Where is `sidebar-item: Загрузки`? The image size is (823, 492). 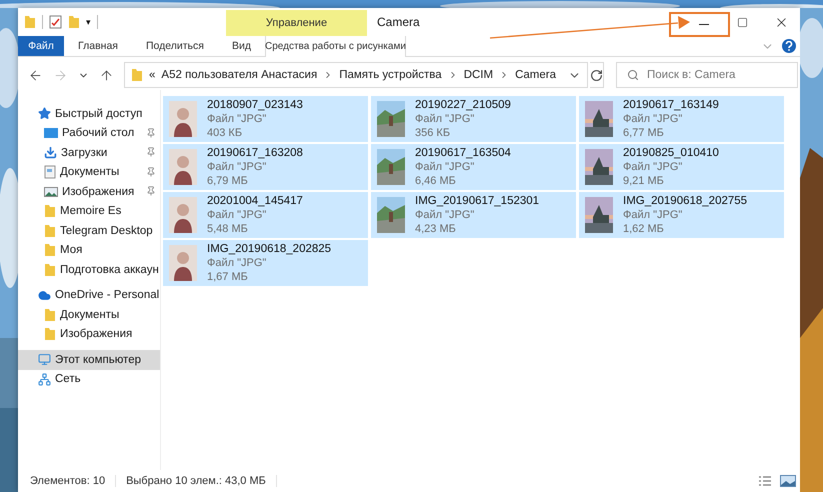 sidebar-item: Загрузки is located at coordinates (89, 152).